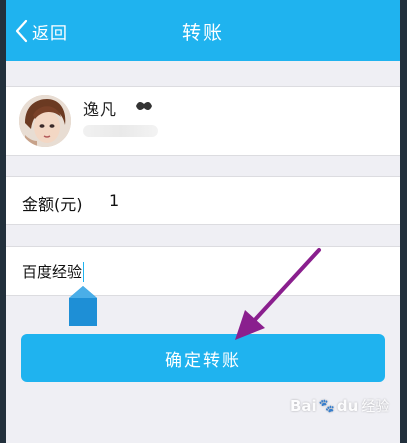  What do you see at coordinates (347, 406) in the screenshot?
I see `watermark-brand-b: du` at bounding box center [347, 406].